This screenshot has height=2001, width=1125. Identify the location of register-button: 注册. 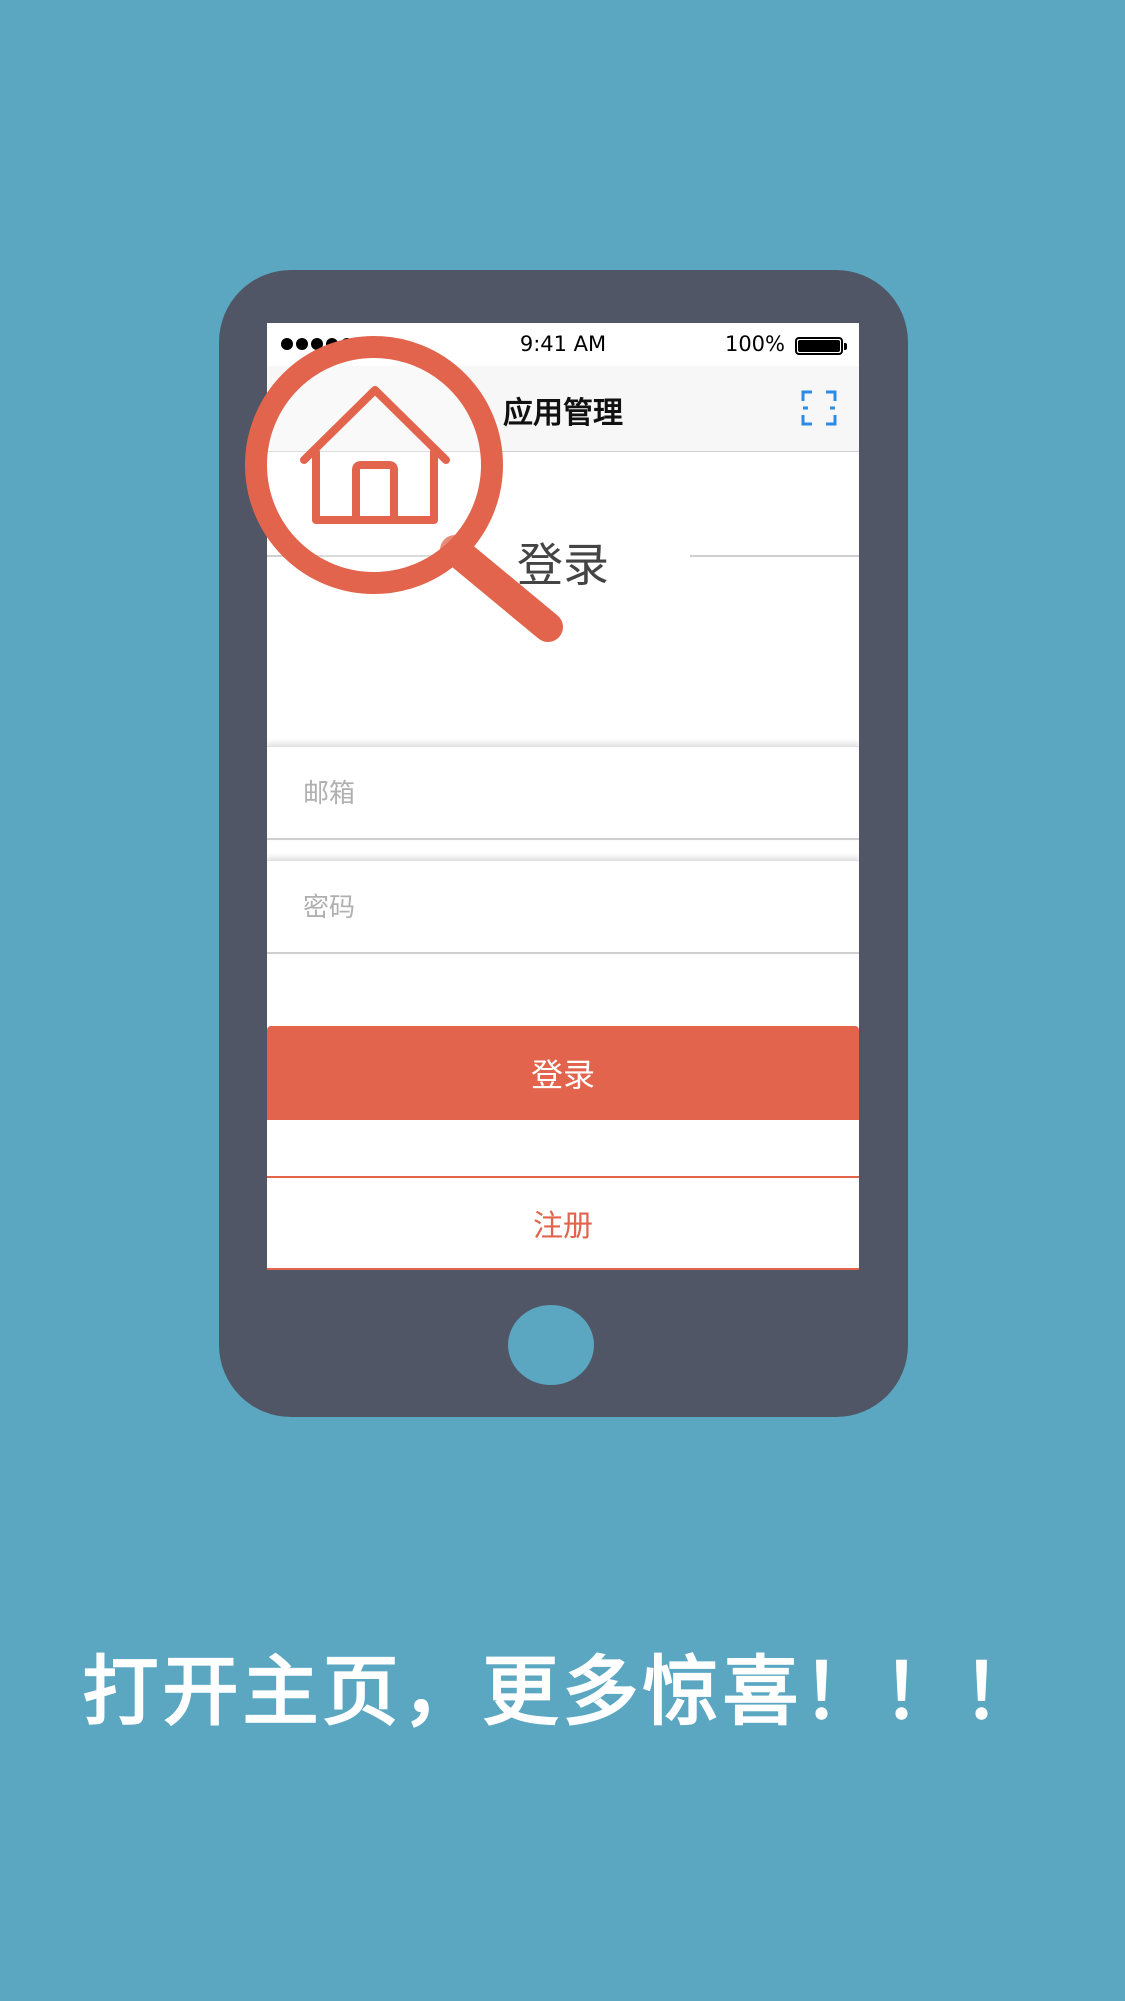
(563, 1223).